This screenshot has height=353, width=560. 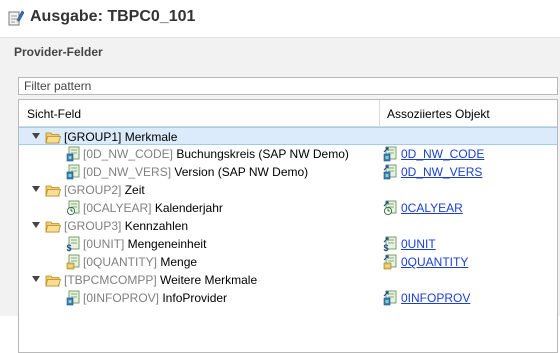 What do you see at coordinates (288, 113) in the screenshot?
I see `tree-header: Sicht-Feld Assoziiertes Objekt` at bounding box center [288, 113].